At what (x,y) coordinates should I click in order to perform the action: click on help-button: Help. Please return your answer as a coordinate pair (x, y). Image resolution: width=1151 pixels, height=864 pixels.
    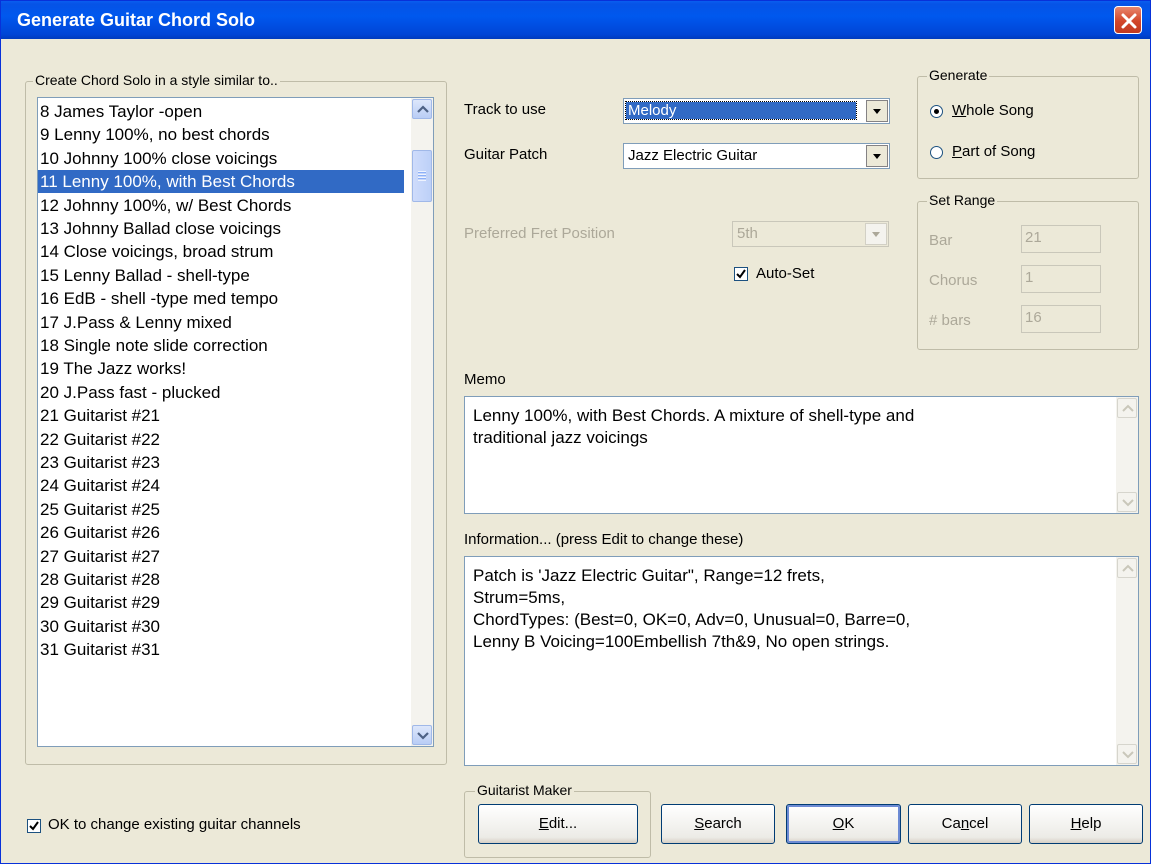
    Looking at the image, I should click on (1086, 824).